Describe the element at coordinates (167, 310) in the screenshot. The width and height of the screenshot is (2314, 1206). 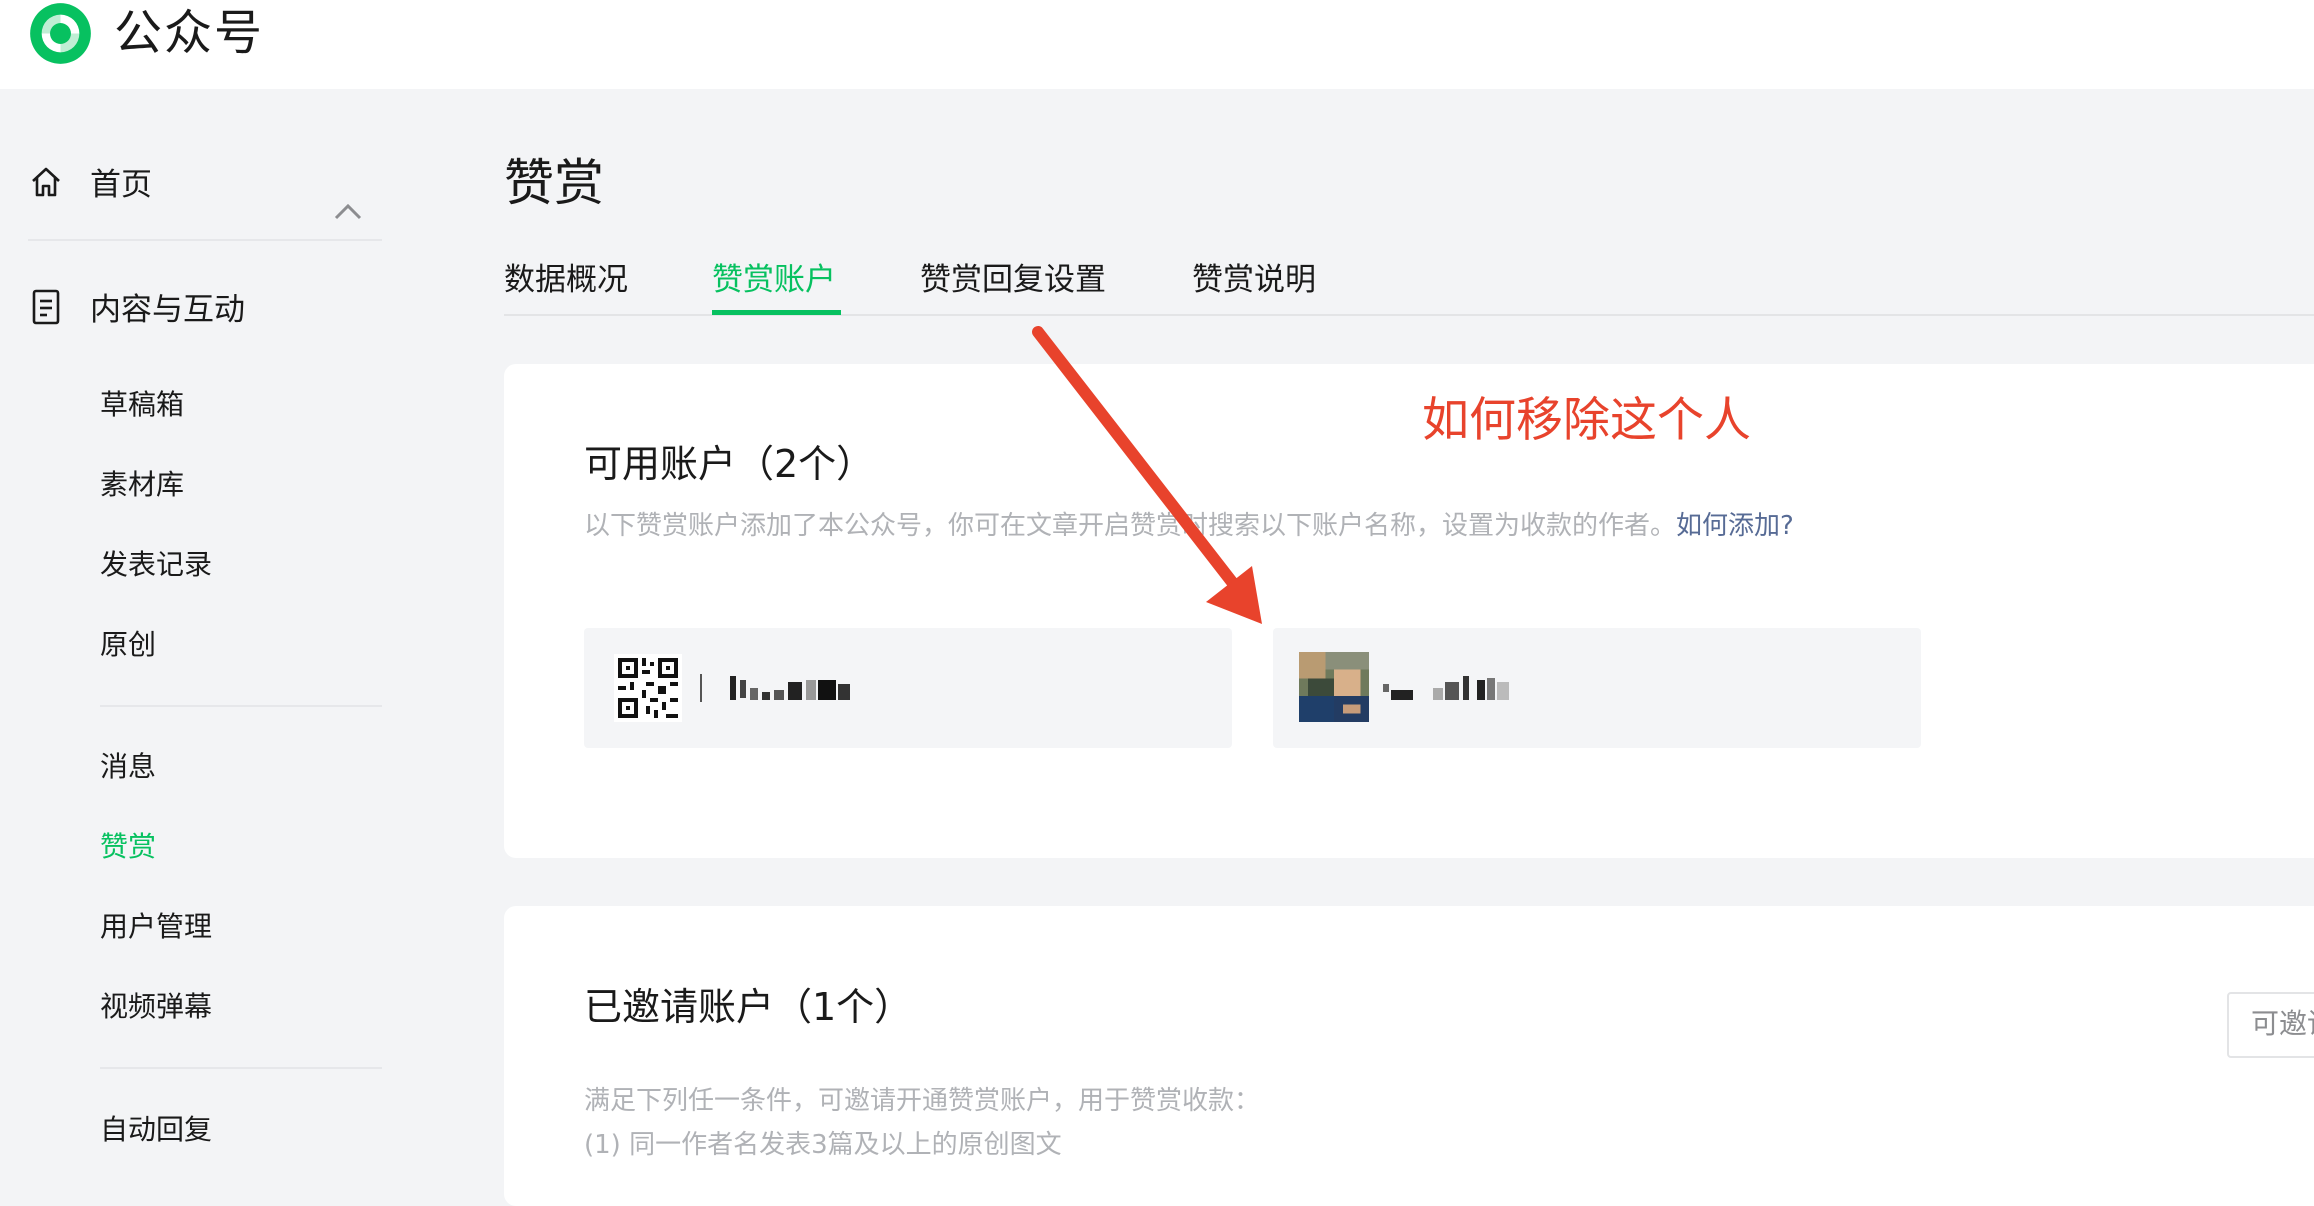
I see `sidebar-group-label: 内容与互动` at that location.